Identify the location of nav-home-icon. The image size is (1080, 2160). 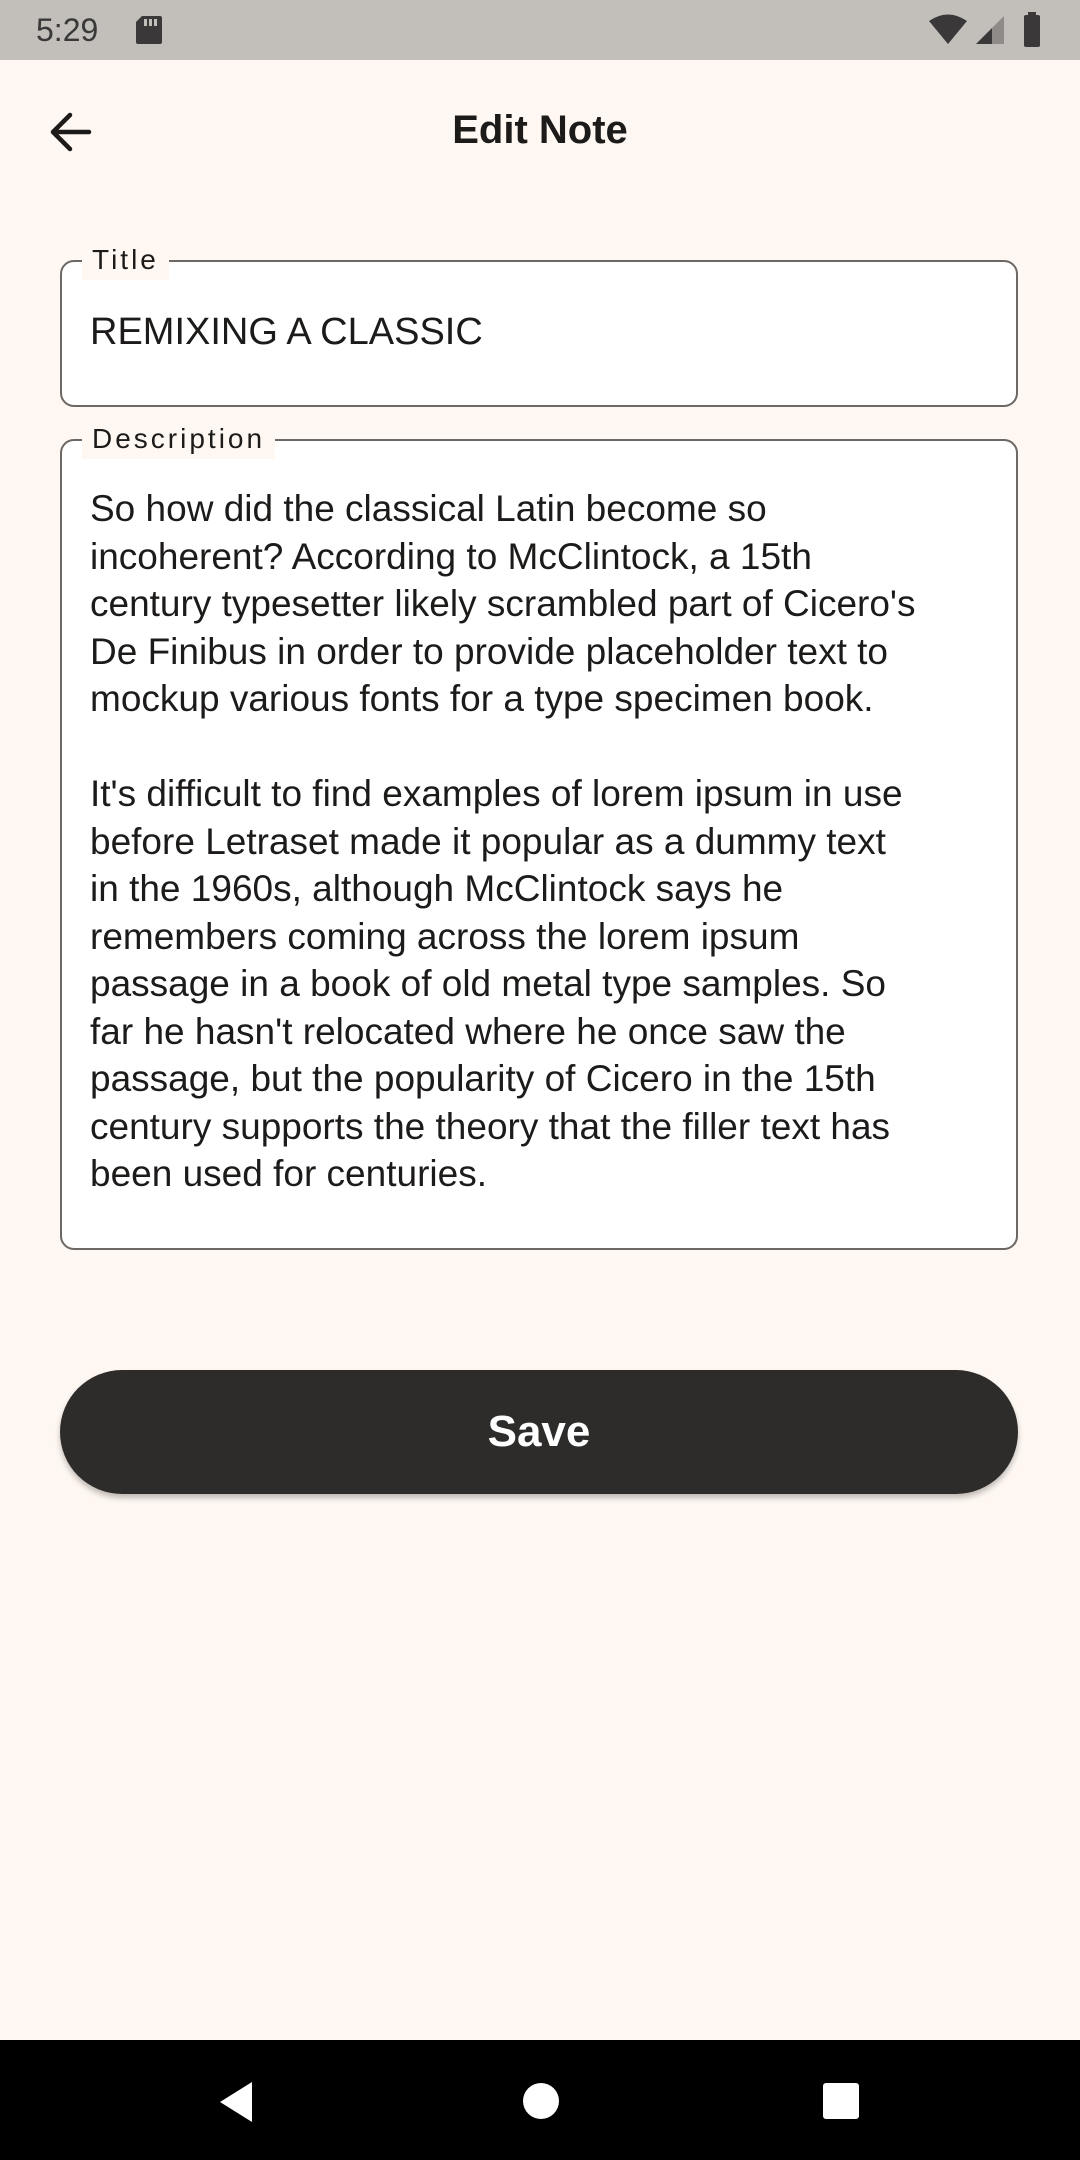
(541, 2101).